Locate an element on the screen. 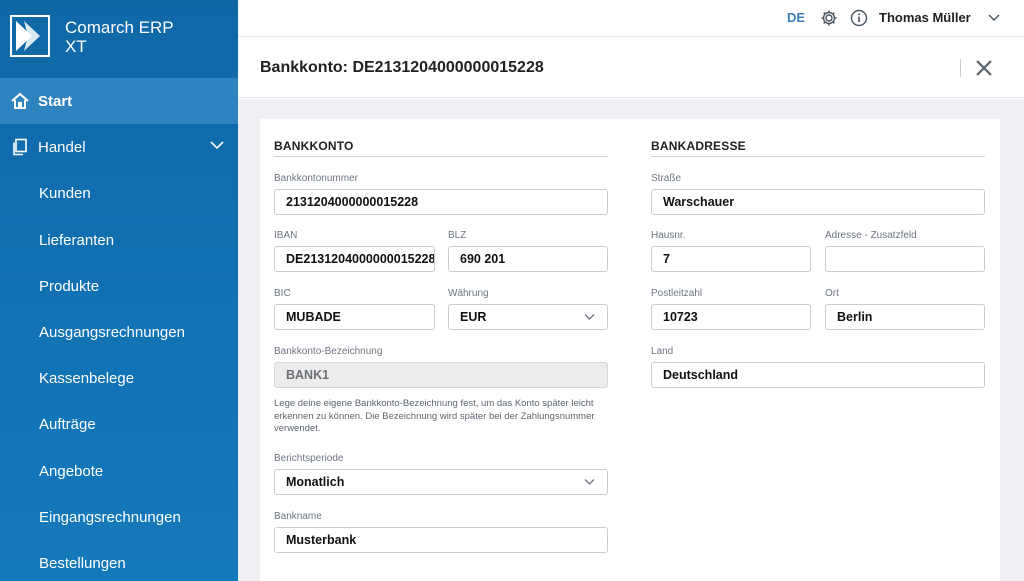  top-bar: DE Thomas Müller is located at coordinates (631, 18).